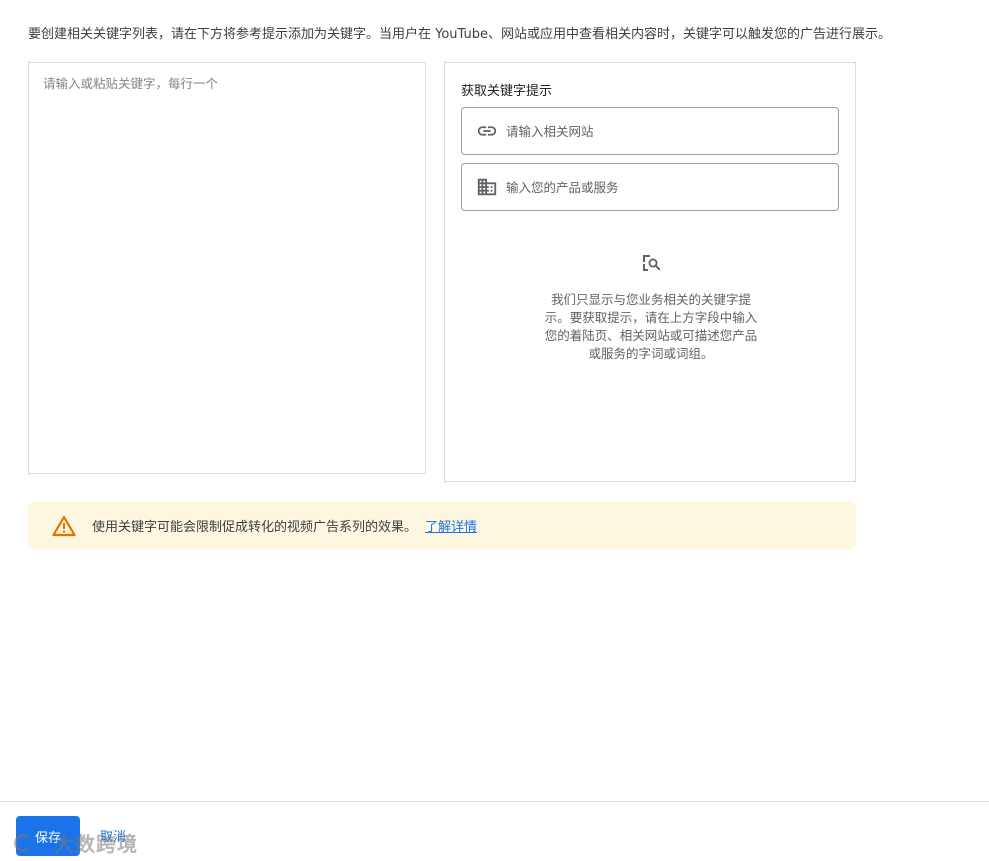  I want to click on cancel-button: 取消, so click(113, 835).